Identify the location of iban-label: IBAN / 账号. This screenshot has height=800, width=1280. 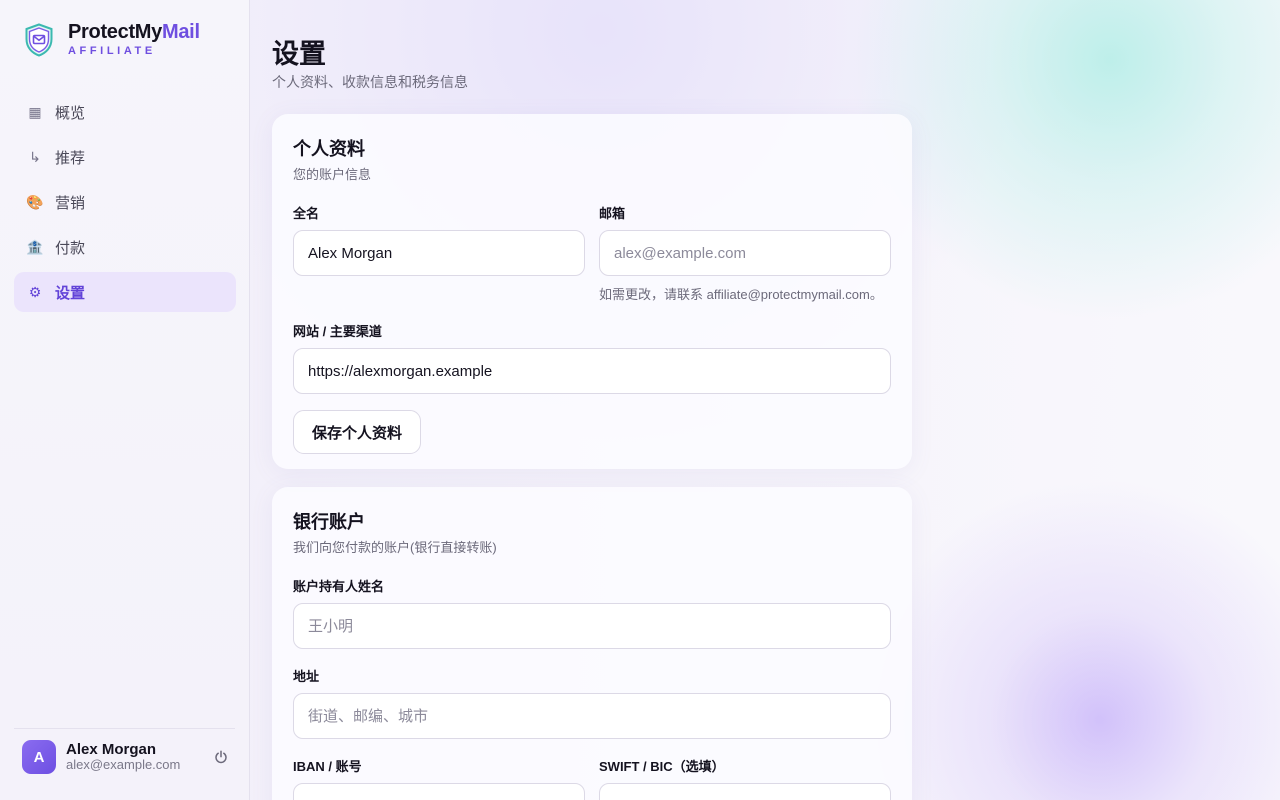
(327, 766).